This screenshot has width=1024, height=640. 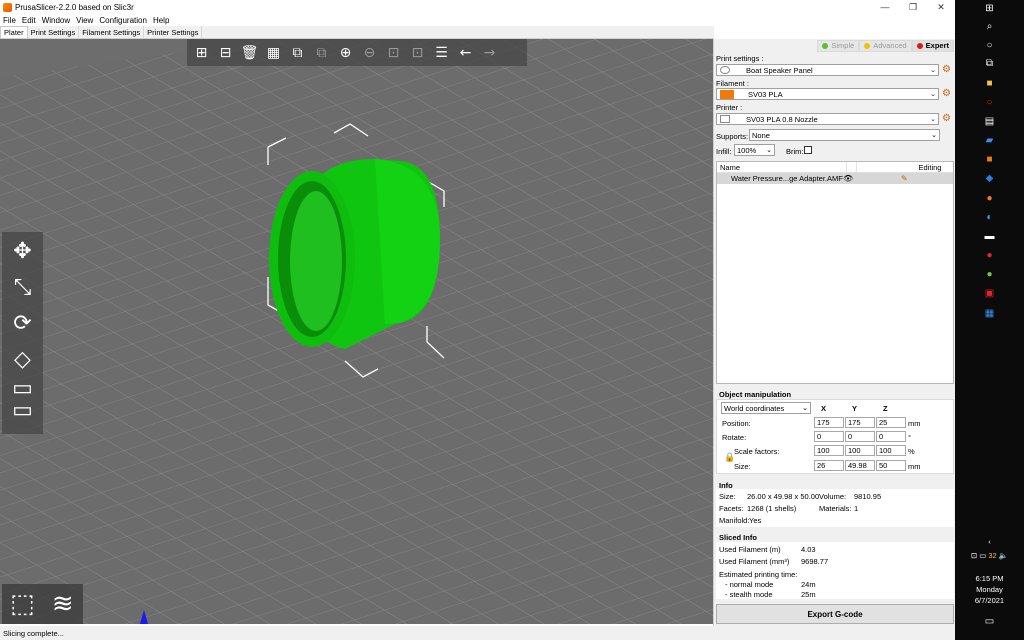 What do you see at coordinates (904, 178) in the screenshot?
I see `edit-icon: ✎` at bounding box center [904, 178].